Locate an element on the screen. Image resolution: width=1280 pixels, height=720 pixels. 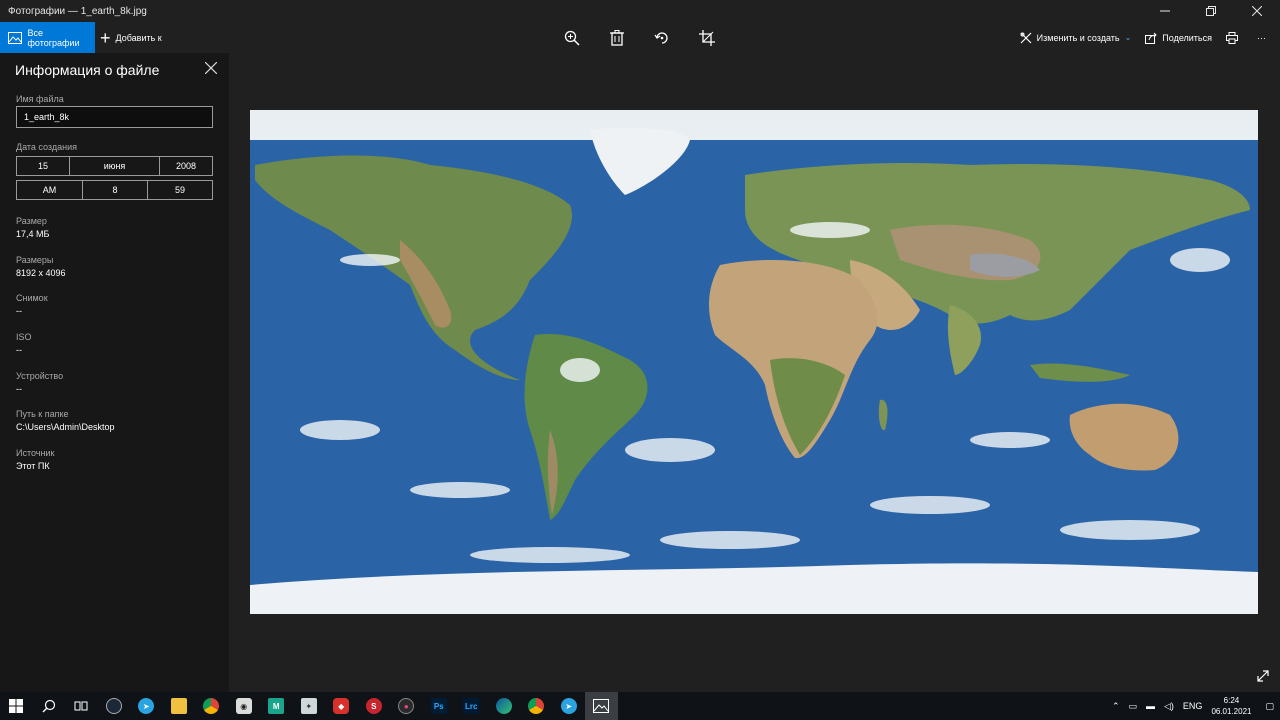
taskbar-app-purple: ● is located at coordinates (406, 706).